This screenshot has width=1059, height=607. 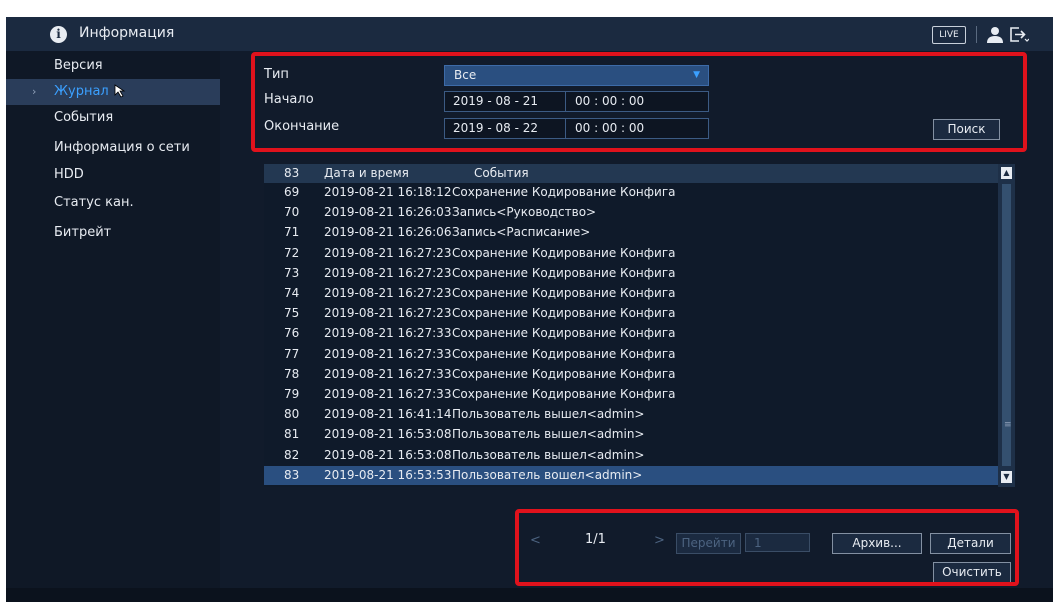 What do you see at coordinates (388, 414) in the screenshot?
I see `row-datetime: 2019-08-21 16:41:14` at bounding box center [388, 414].